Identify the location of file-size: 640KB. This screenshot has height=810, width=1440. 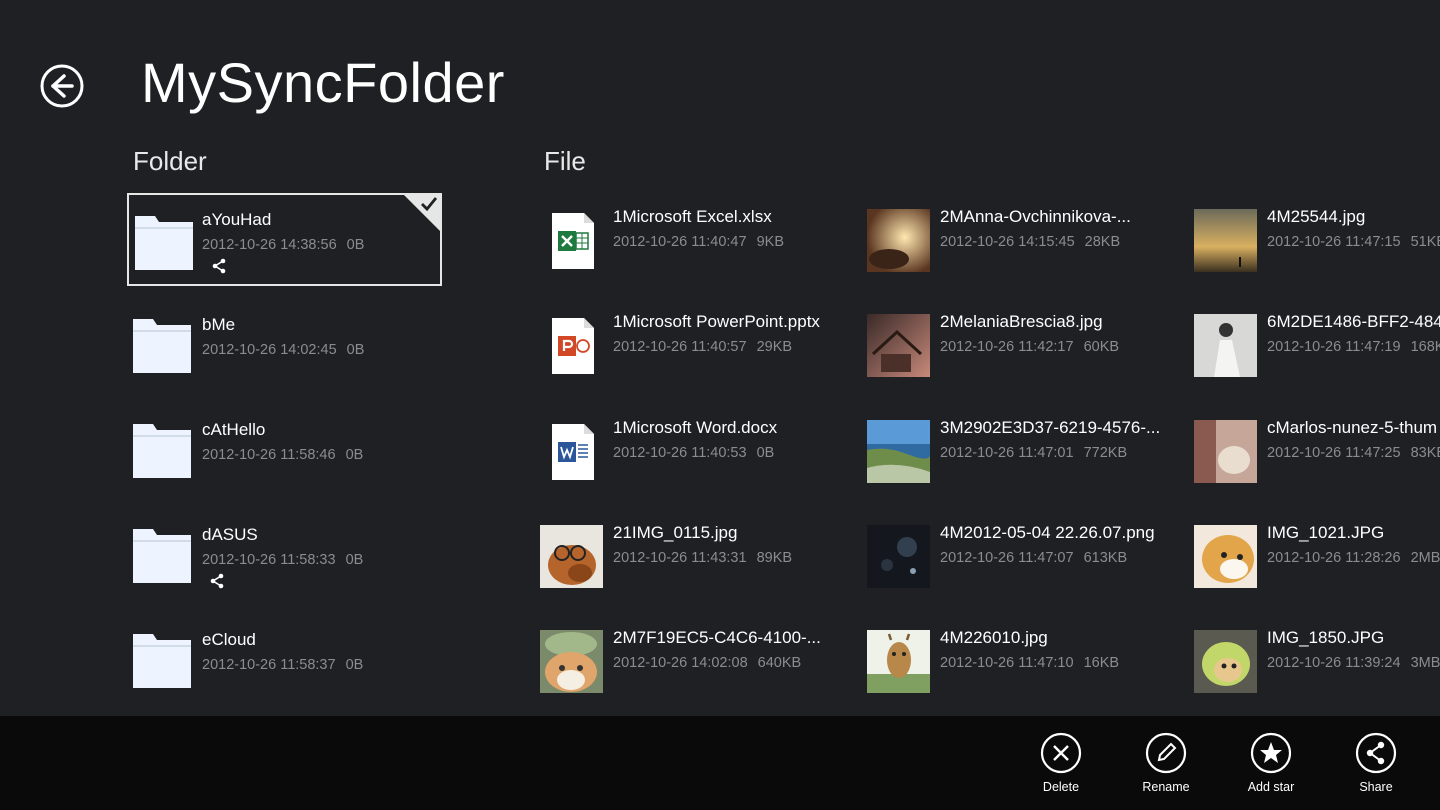
(779, 663).